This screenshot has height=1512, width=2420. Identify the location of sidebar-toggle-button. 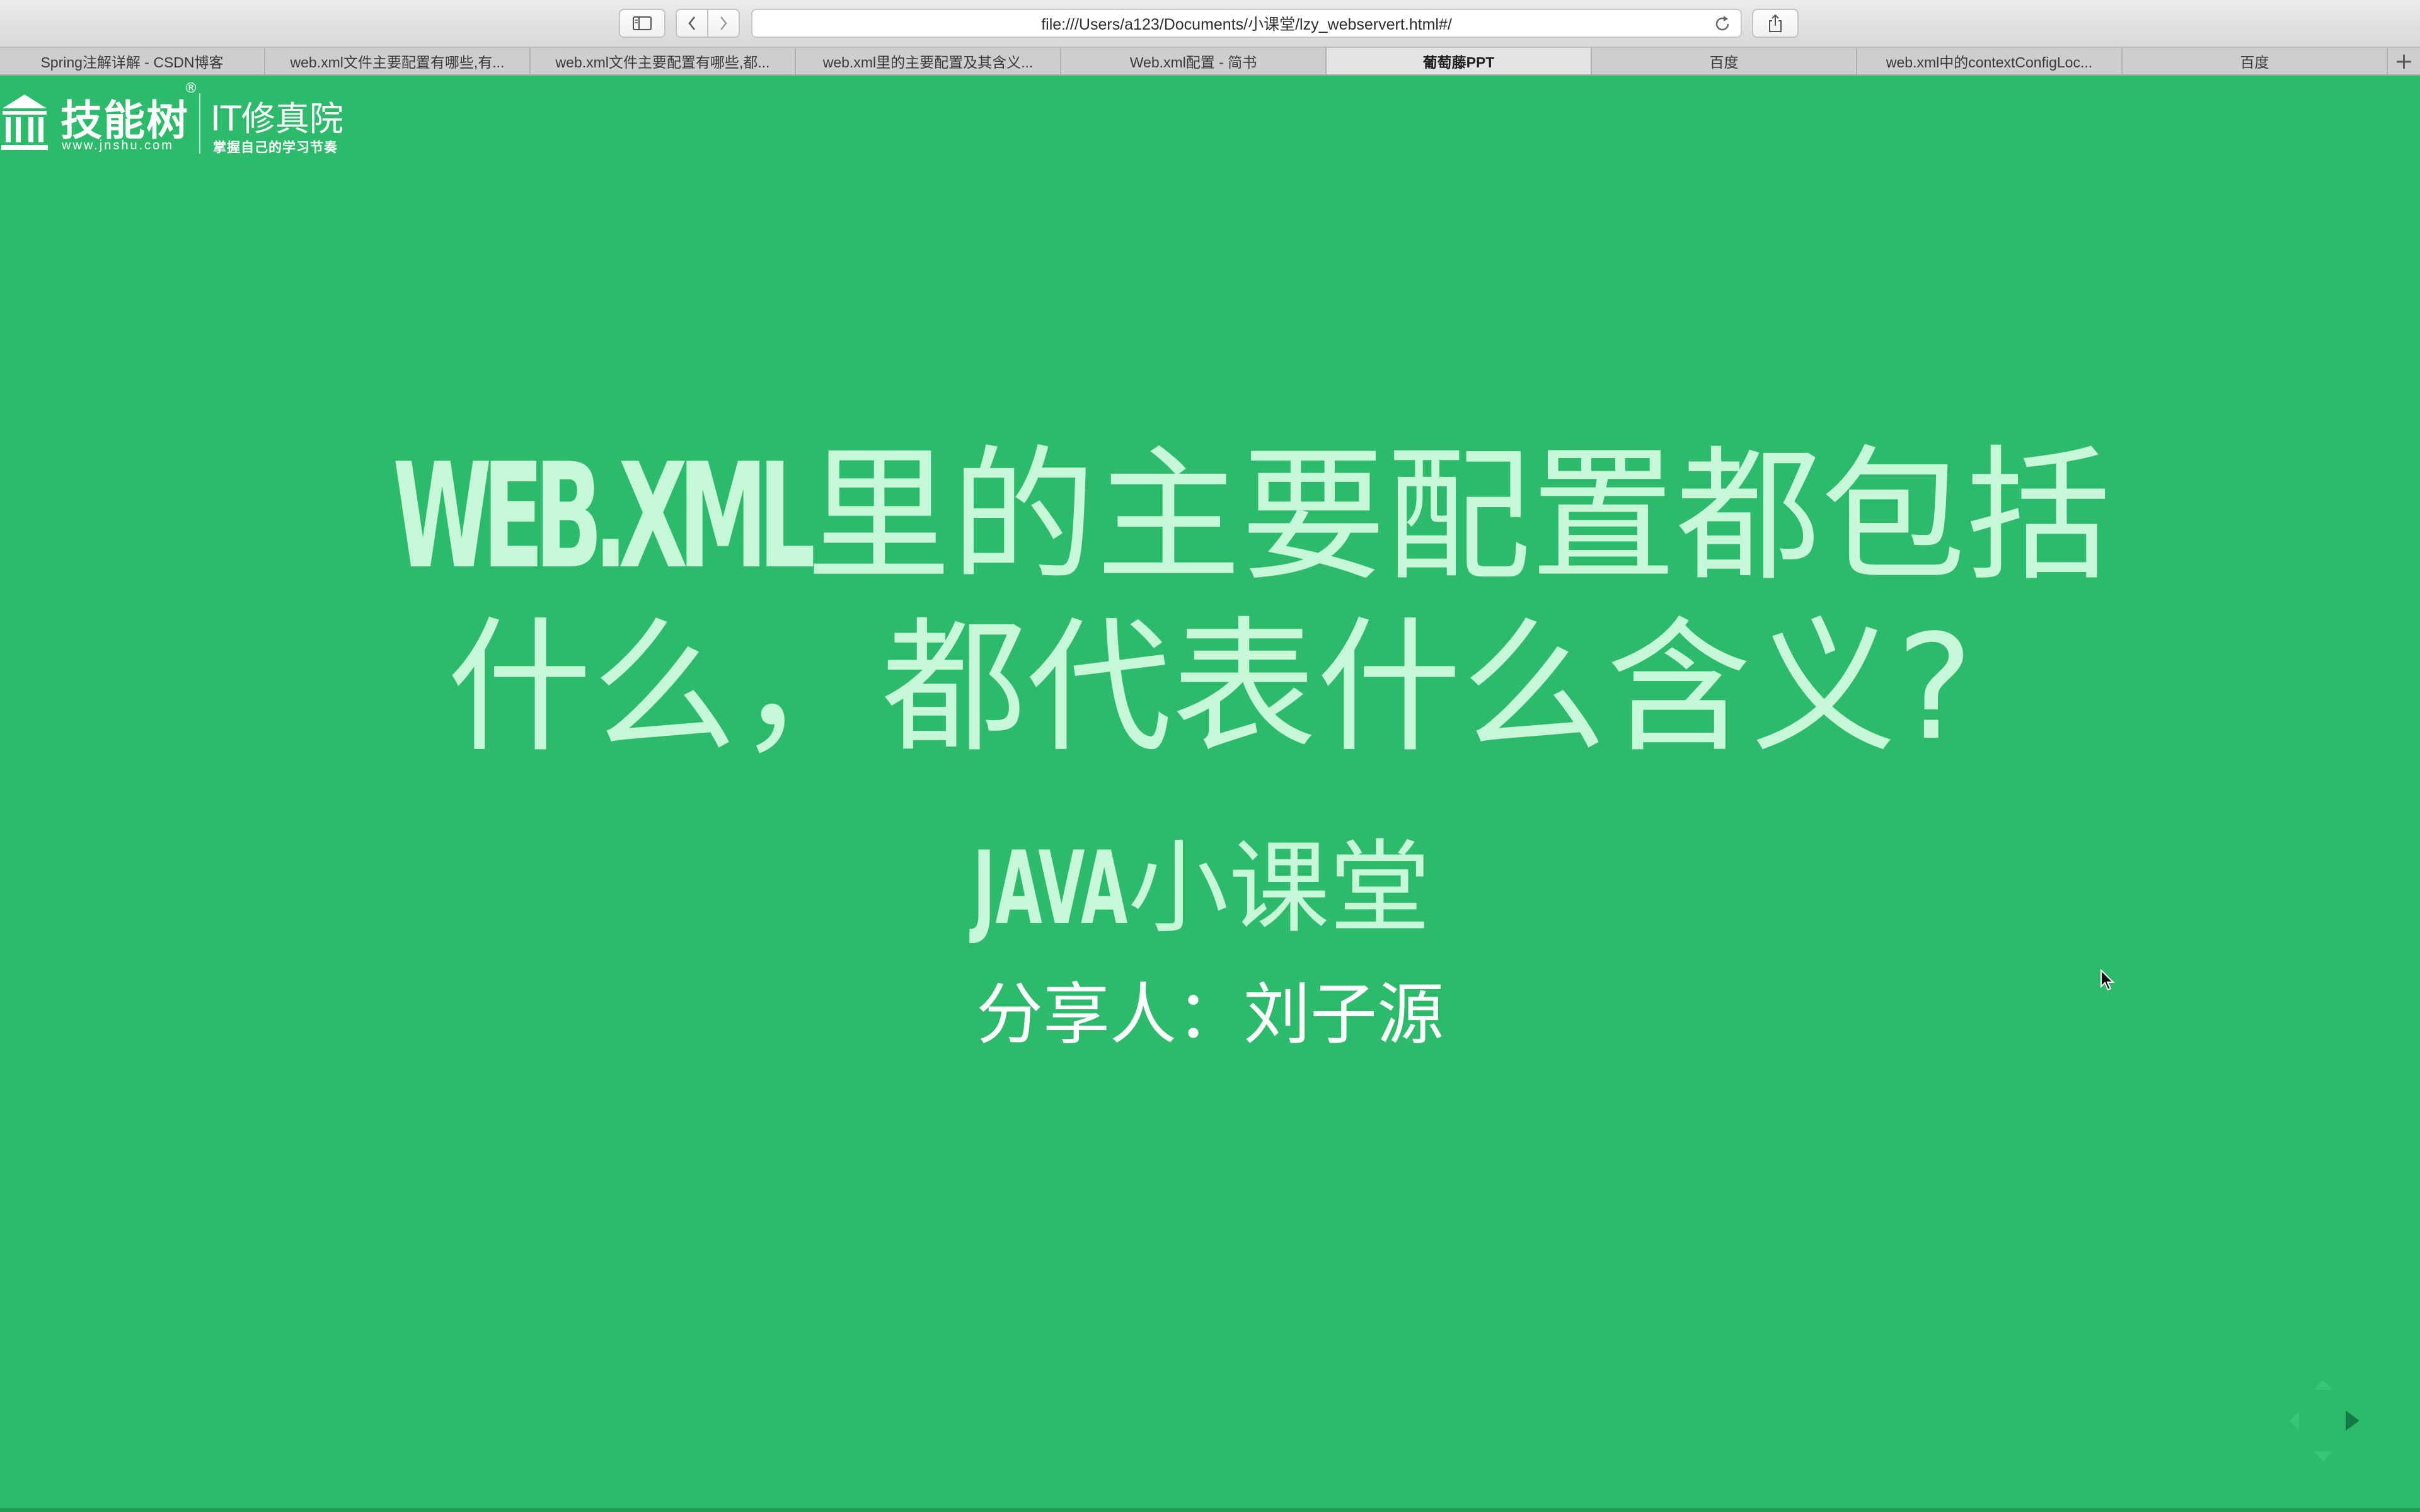
(643, 23).